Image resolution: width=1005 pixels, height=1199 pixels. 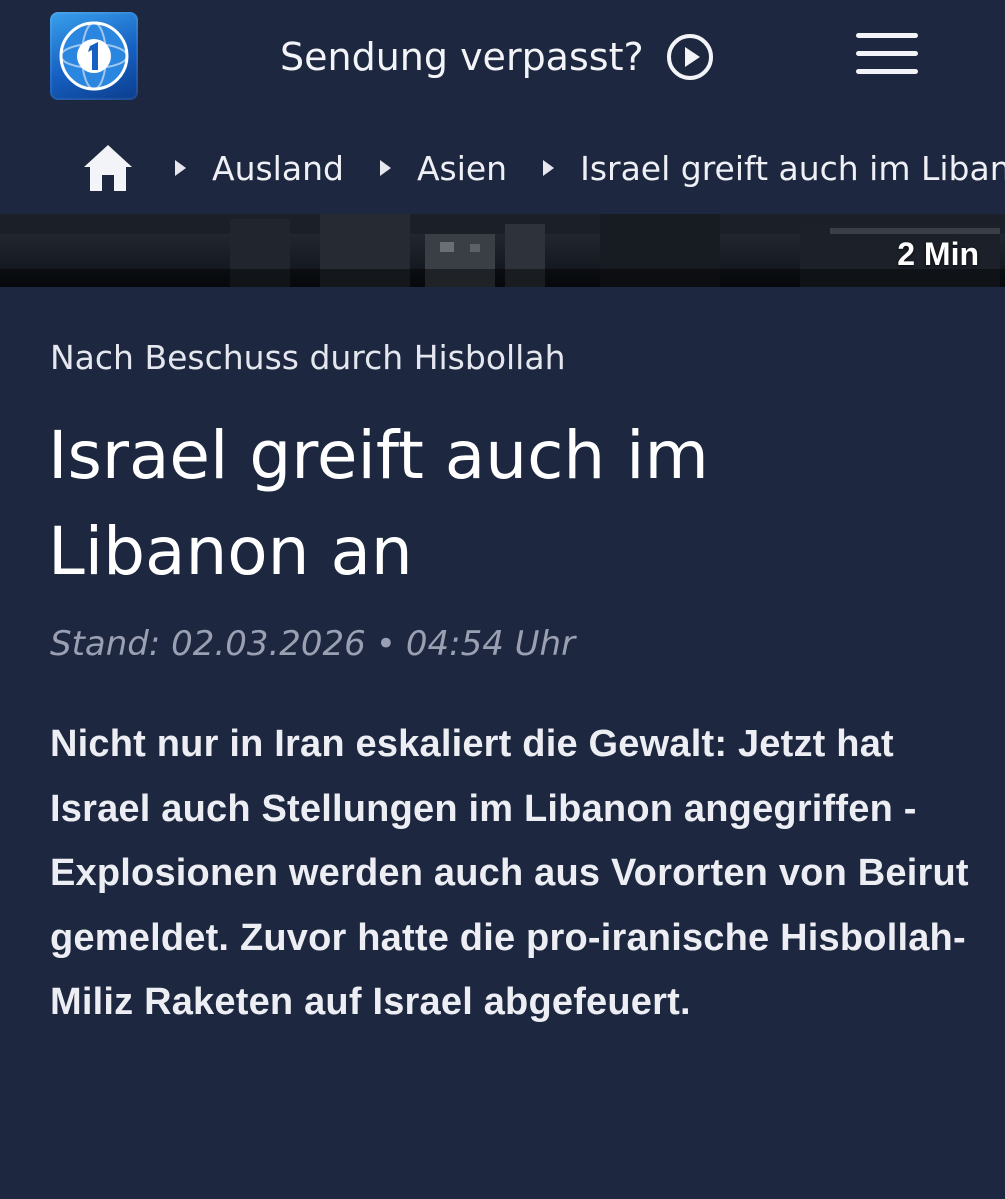 I want to click on play-circle-icon, so click(x=689, y=57).